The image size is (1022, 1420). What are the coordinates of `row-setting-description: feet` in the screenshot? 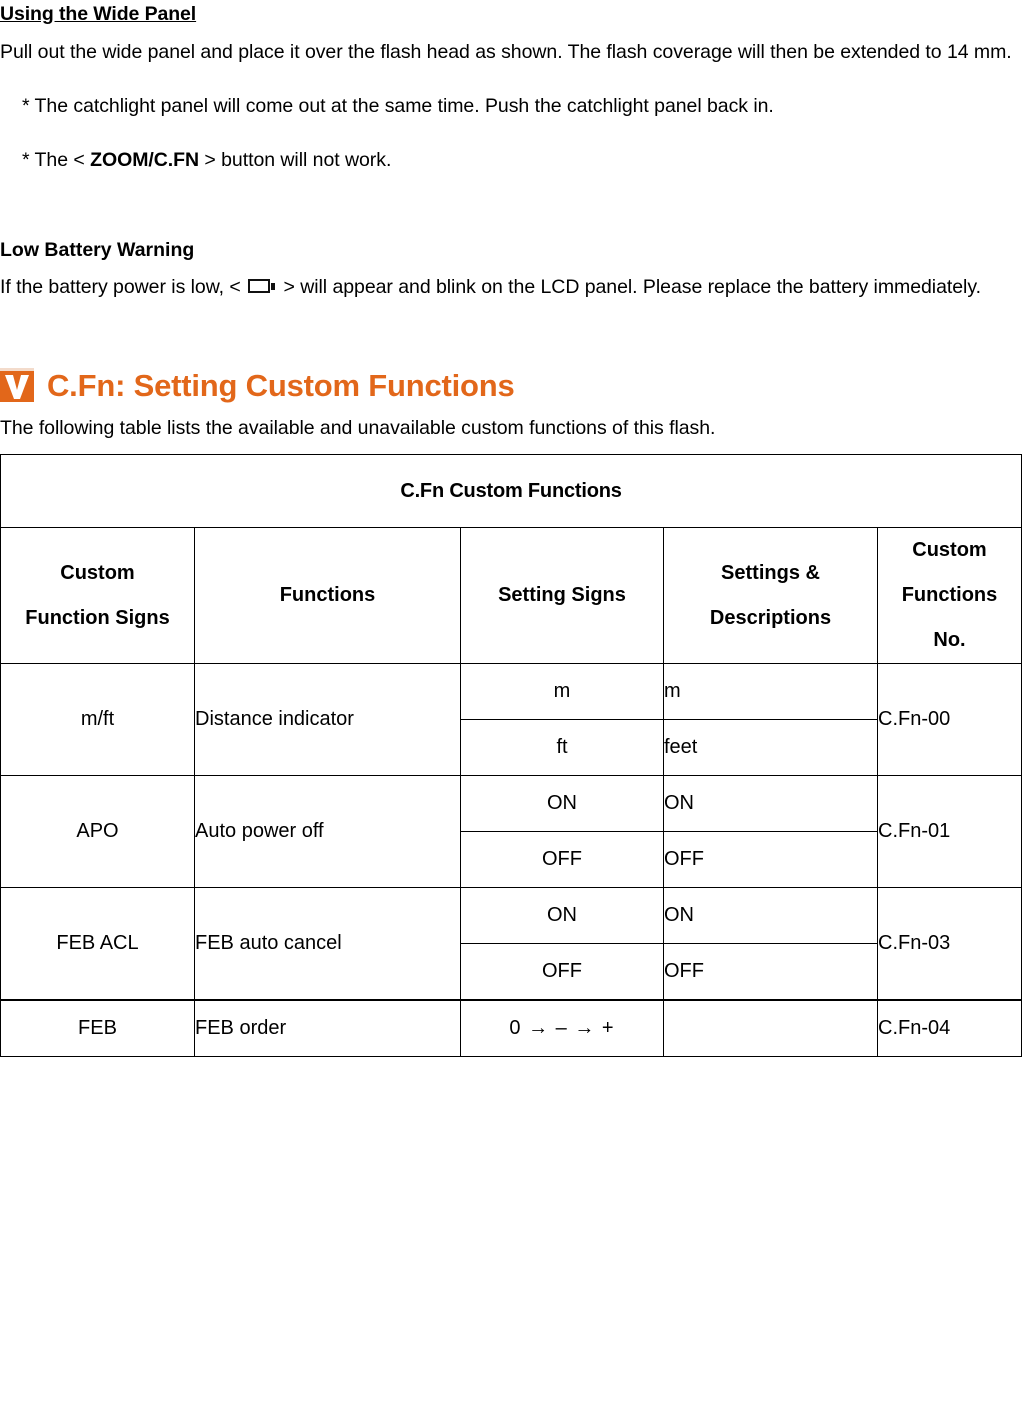 It's located at (770, 747).